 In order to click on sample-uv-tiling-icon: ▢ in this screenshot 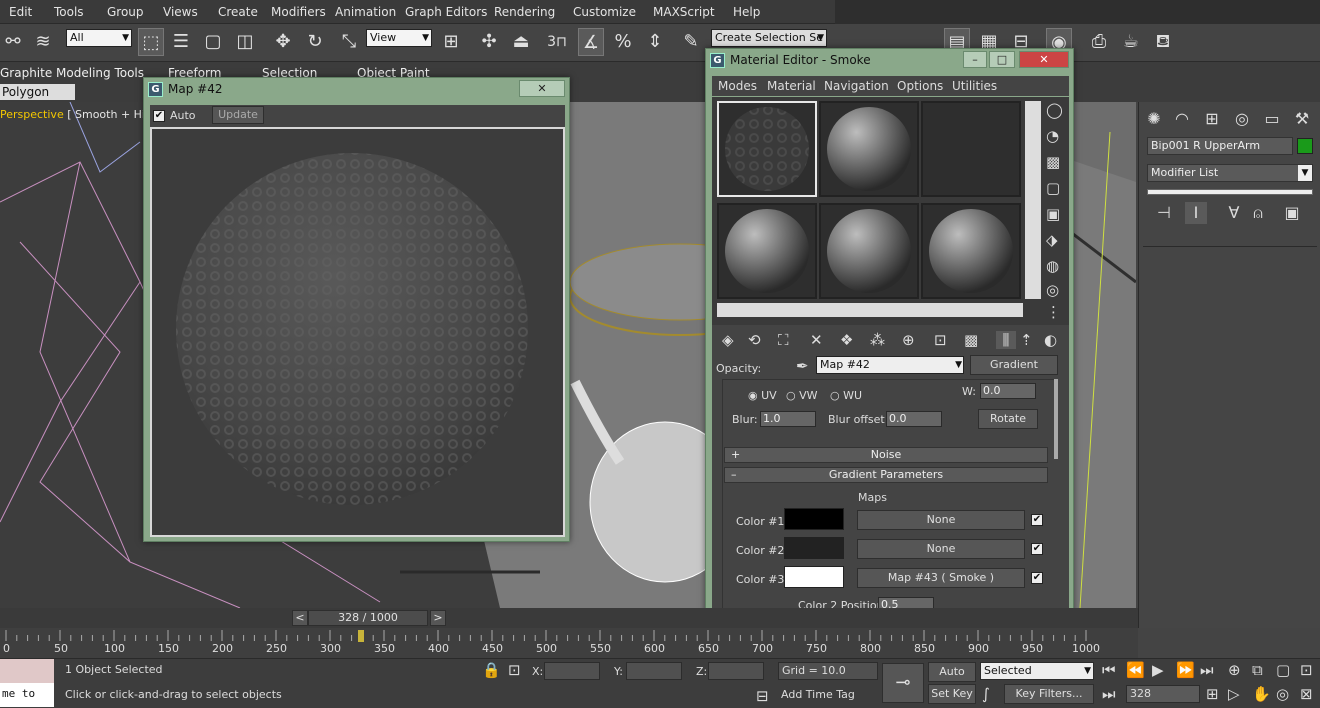, I will do `click(1053, 188)`.